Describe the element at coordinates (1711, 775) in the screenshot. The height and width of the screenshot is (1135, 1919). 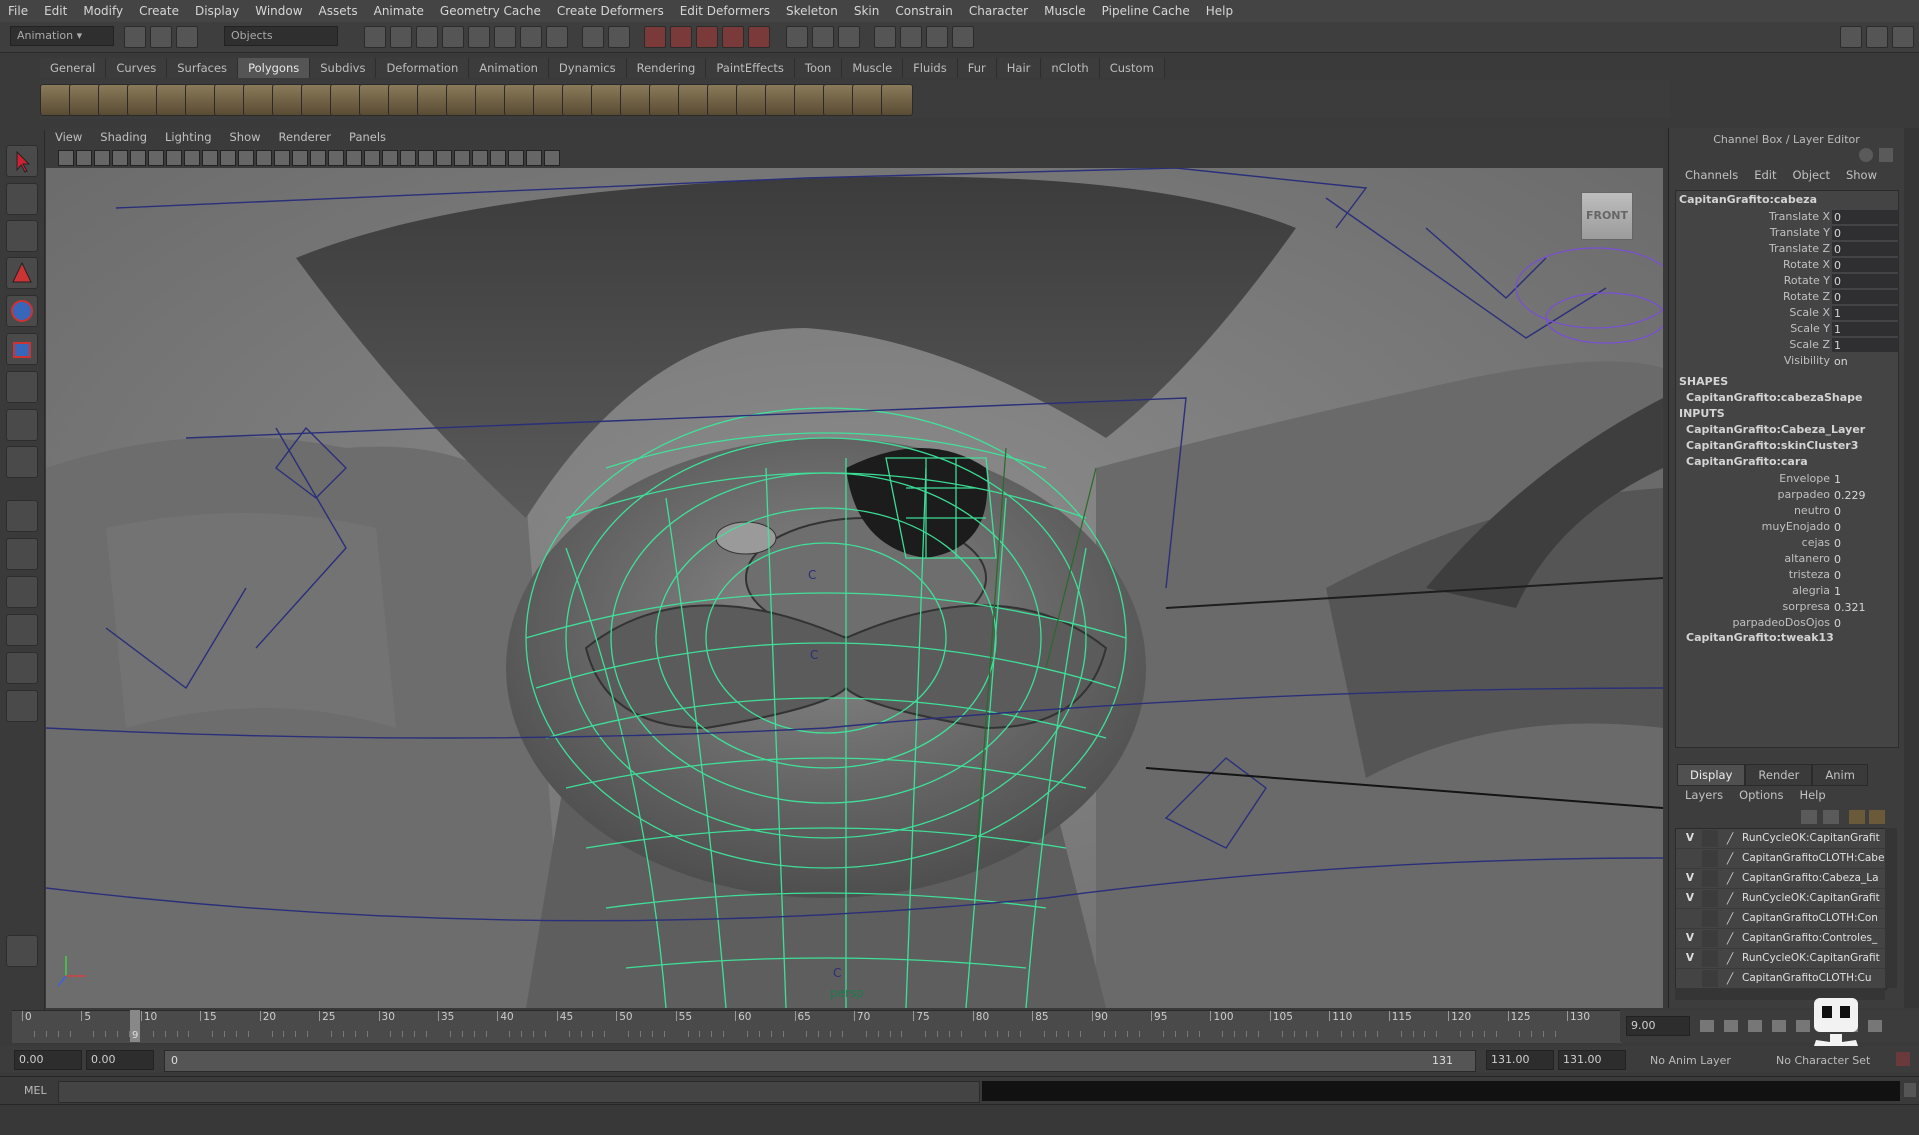
I see `layer-tab-display: Display` at that location.